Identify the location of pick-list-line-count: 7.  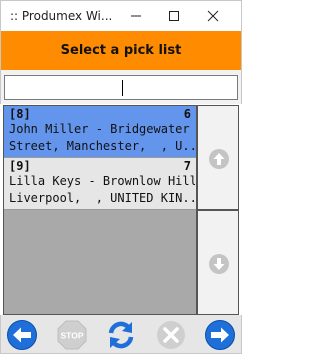
(187, 166).